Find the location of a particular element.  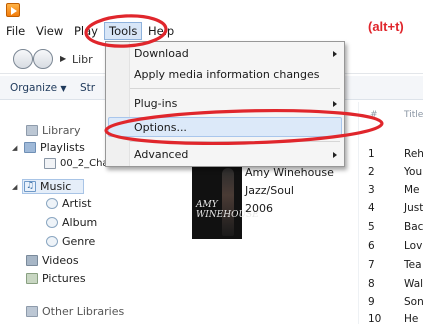

nav-music: ◢ ♫ Music is located at coordinates (41, 186).